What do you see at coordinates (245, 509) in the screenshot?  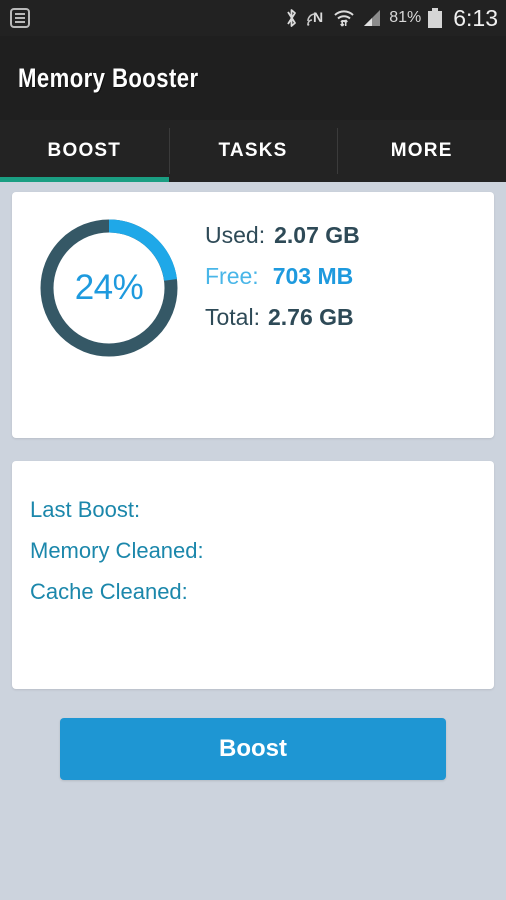 I see `stat-row-last-boost: Last Boost:` at bounding box center [245, 509].